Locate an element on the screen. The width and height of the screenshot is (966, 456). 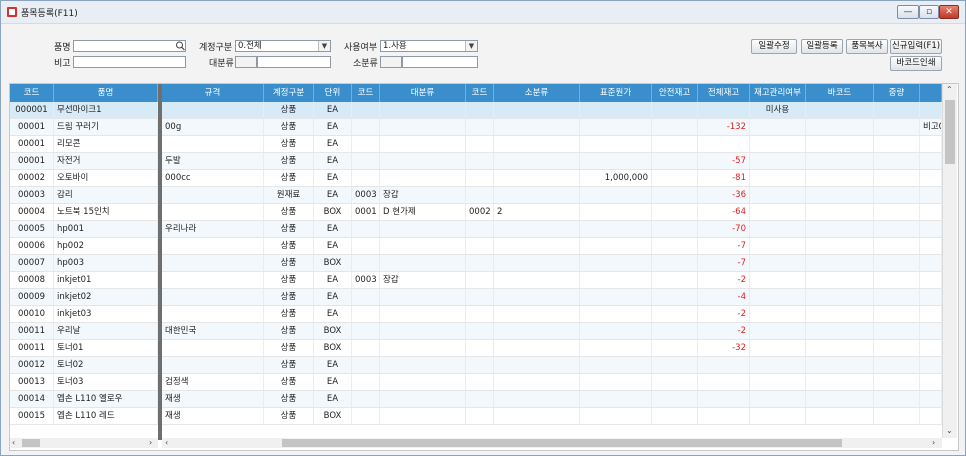
cell-unit: BOX is located at coordinates (333, 212).